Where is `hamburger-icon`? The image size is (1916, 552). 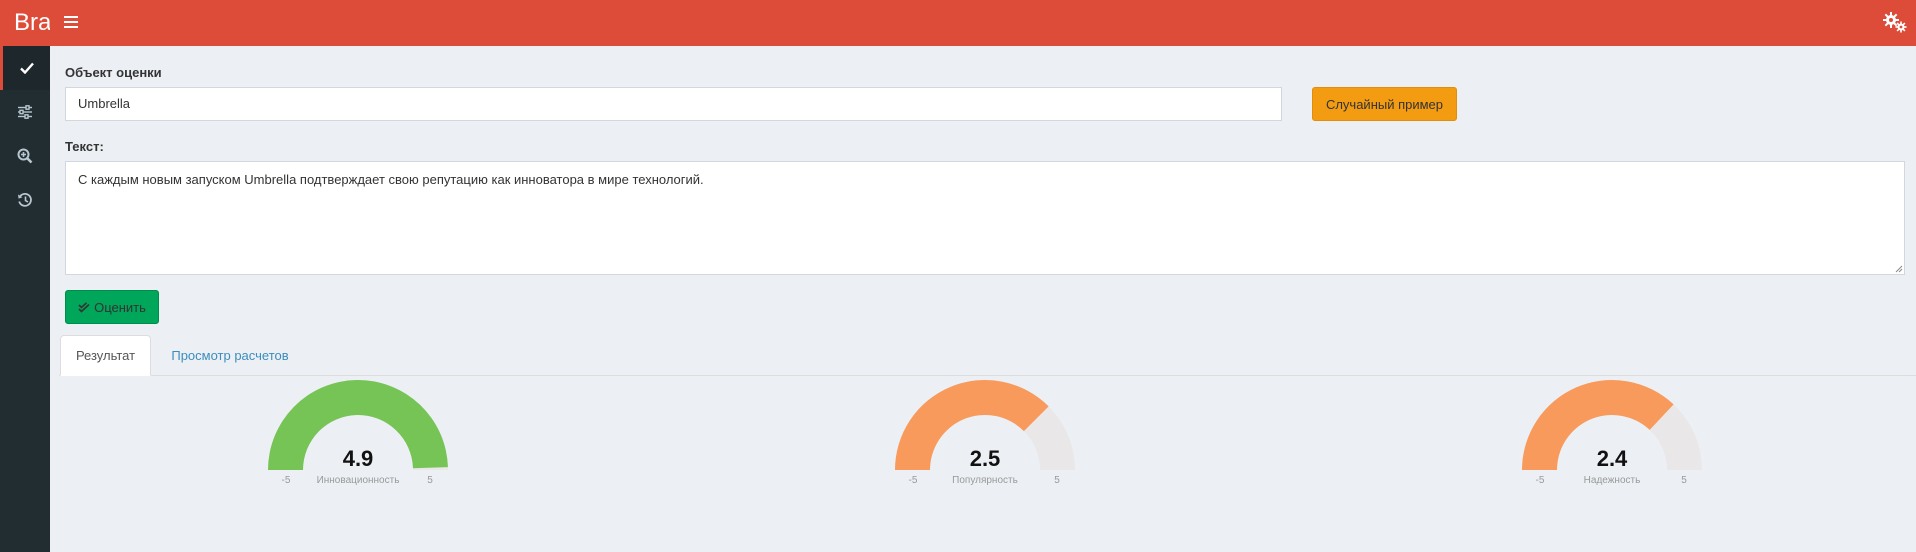 hamburger-icon is located at coordinates (72, 23).